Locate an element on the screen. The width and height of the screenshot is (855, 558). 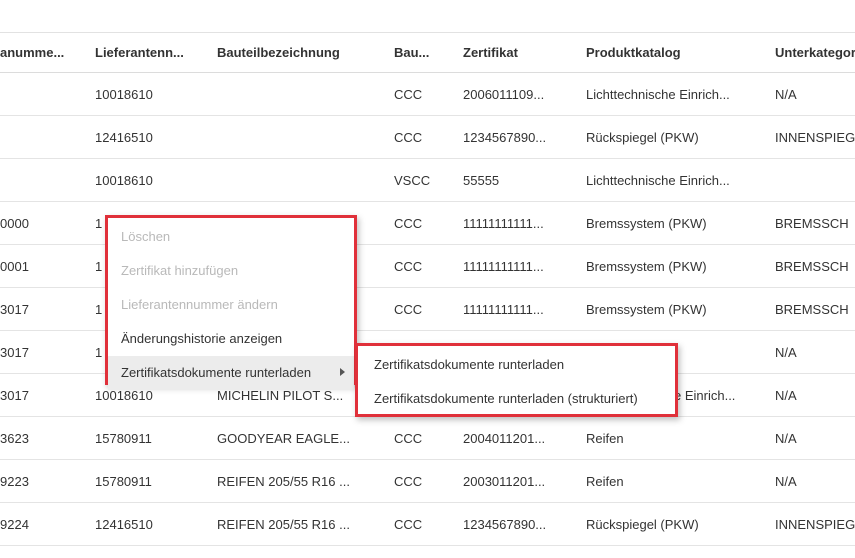
table-cell: 0000 is located at coordinates (14, 223).